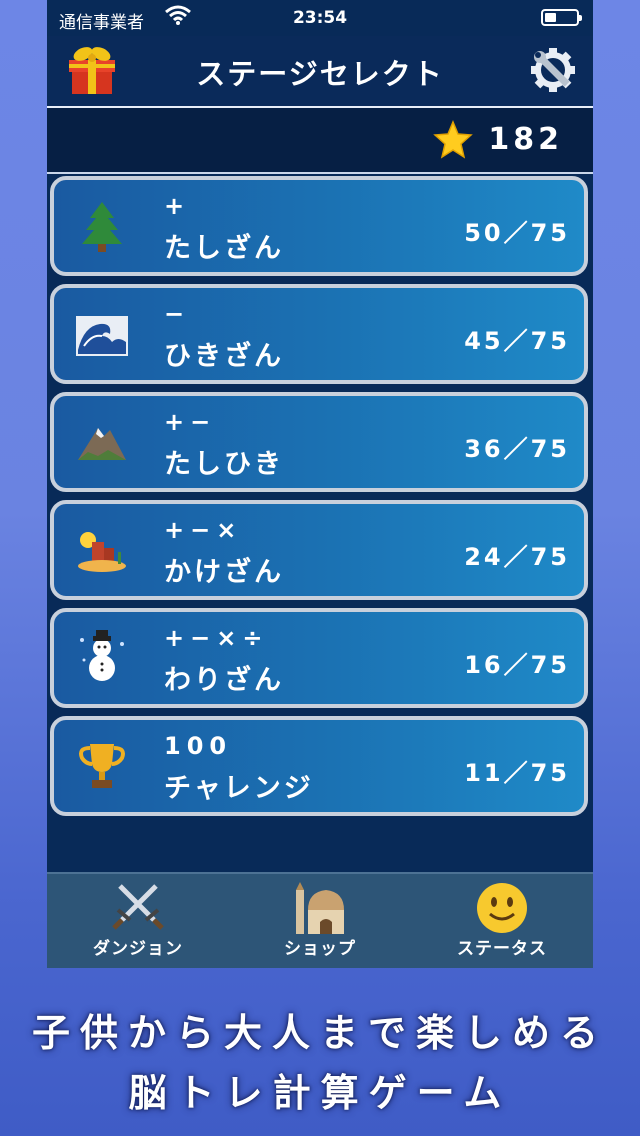 Image resolution: width=640 pixels, height=1136 pixels. What do you see at coordinates (319, 226) in the screenshot?
I see `stage-button-addition: + たしざん 50／75` at bounding box center [319, 226].